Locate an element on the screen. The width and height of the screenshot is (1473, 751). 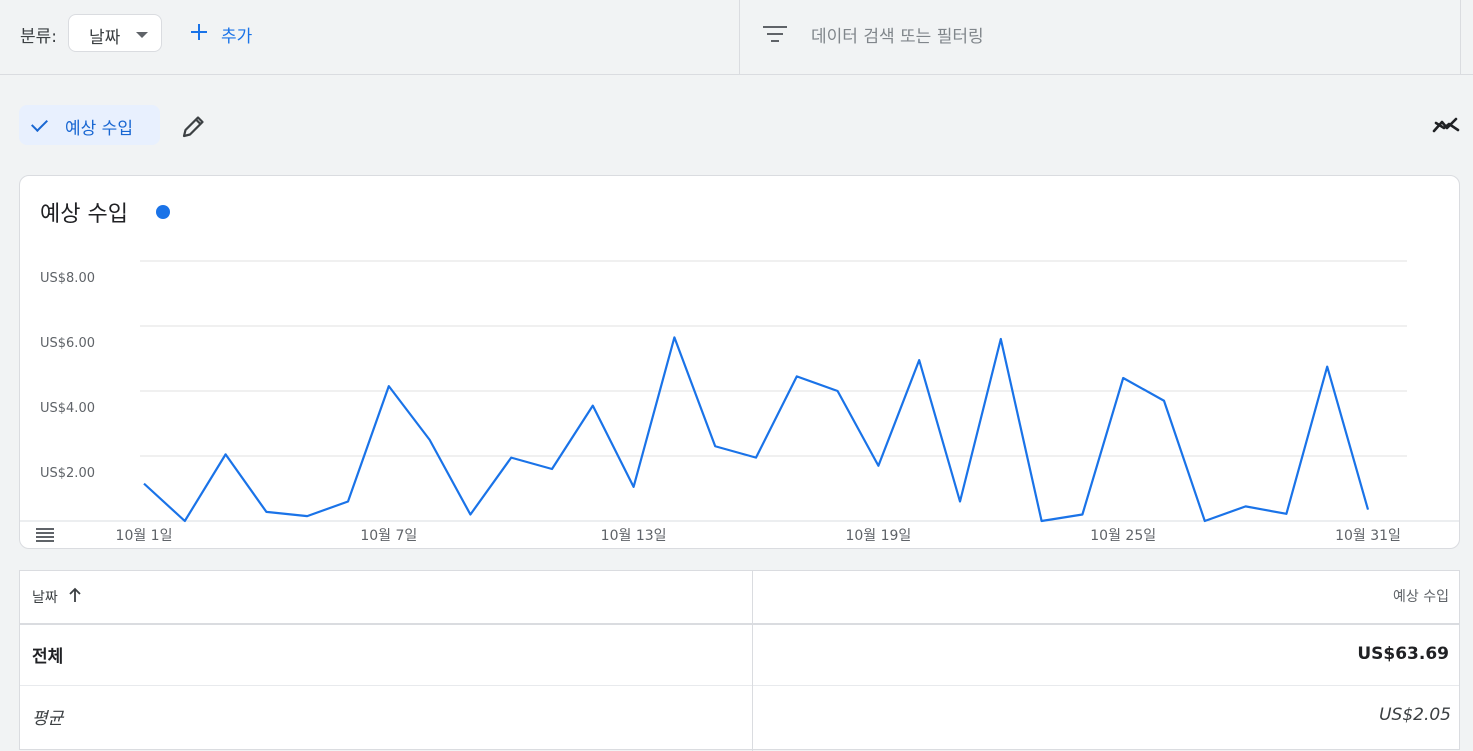
toolbar-edge is located at coordinates (1460, 37).